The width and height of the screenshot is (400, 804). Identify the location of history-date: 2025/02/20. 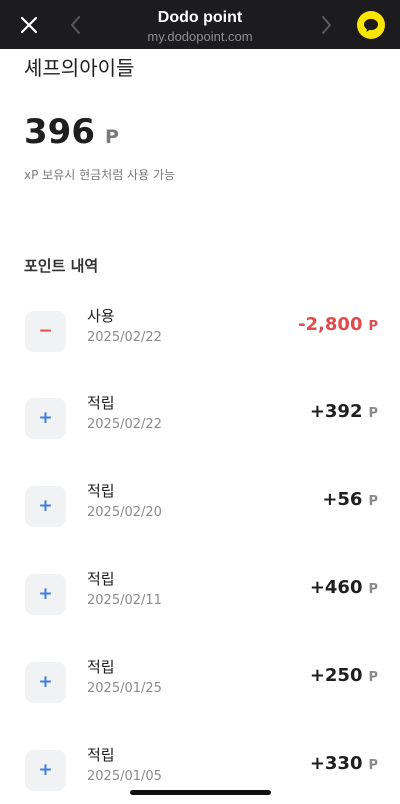
(124, 512).